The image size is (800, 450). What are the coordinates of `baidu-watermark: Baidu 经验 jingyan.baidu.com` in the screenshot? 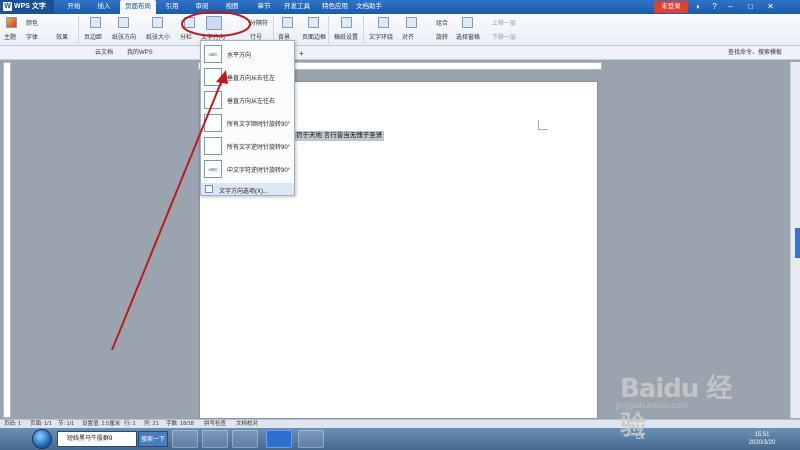 It's located at (674, 403).